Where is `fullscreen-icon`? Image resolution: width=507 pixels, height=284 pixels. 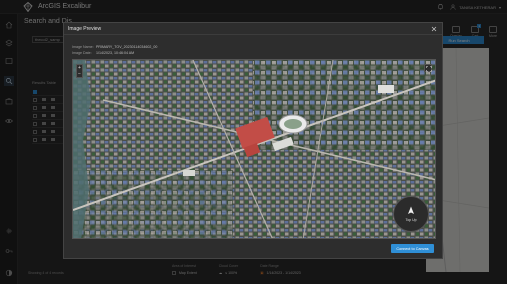
fullscreen-icon is located at coordinates (428, 68).